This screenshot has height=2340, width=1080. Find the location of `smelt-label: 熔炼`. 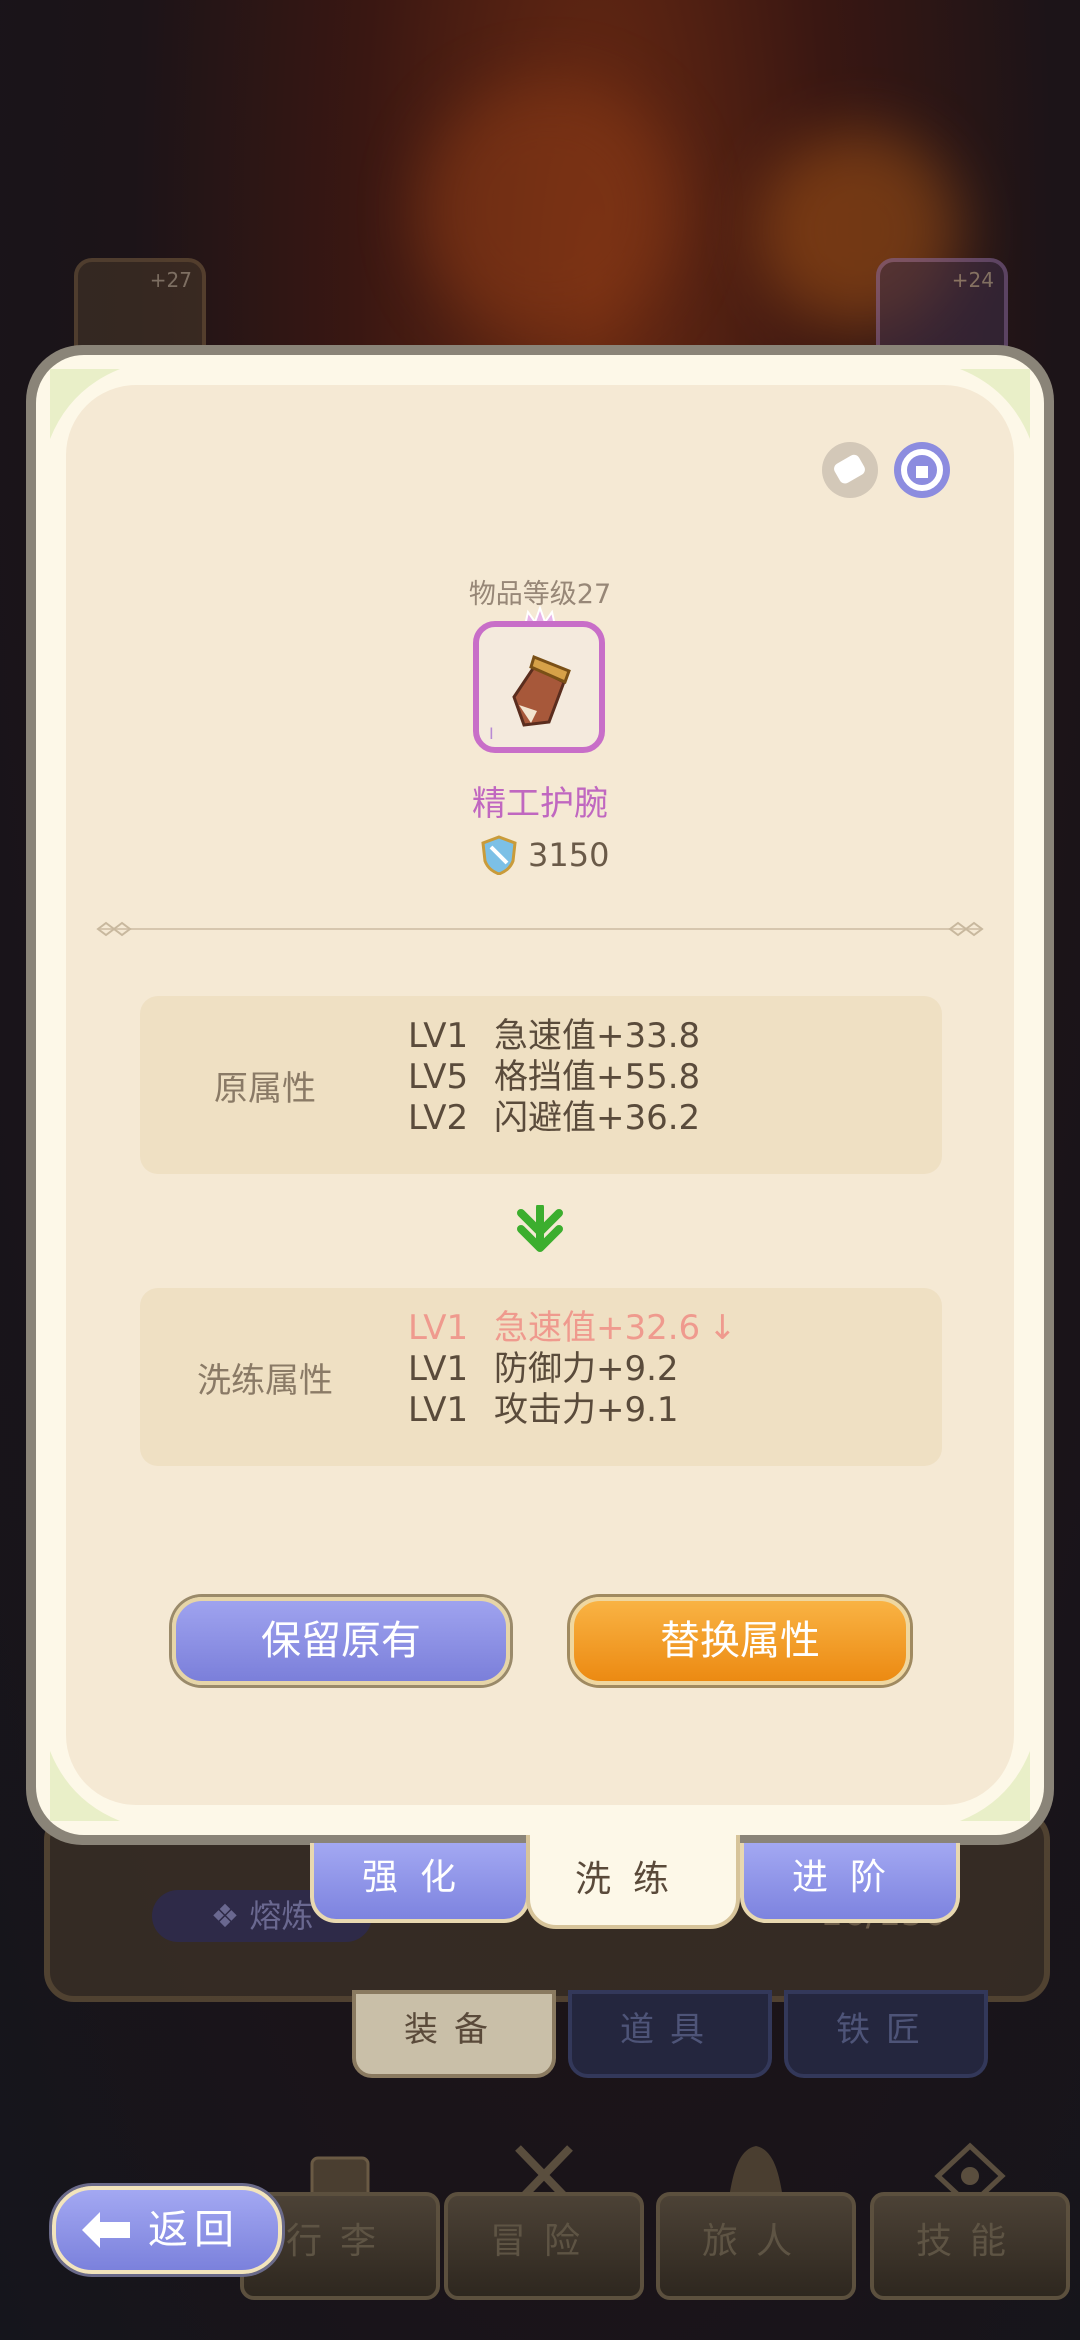

smelt-label: 熔炼 is located at coordinates (281, 1916).